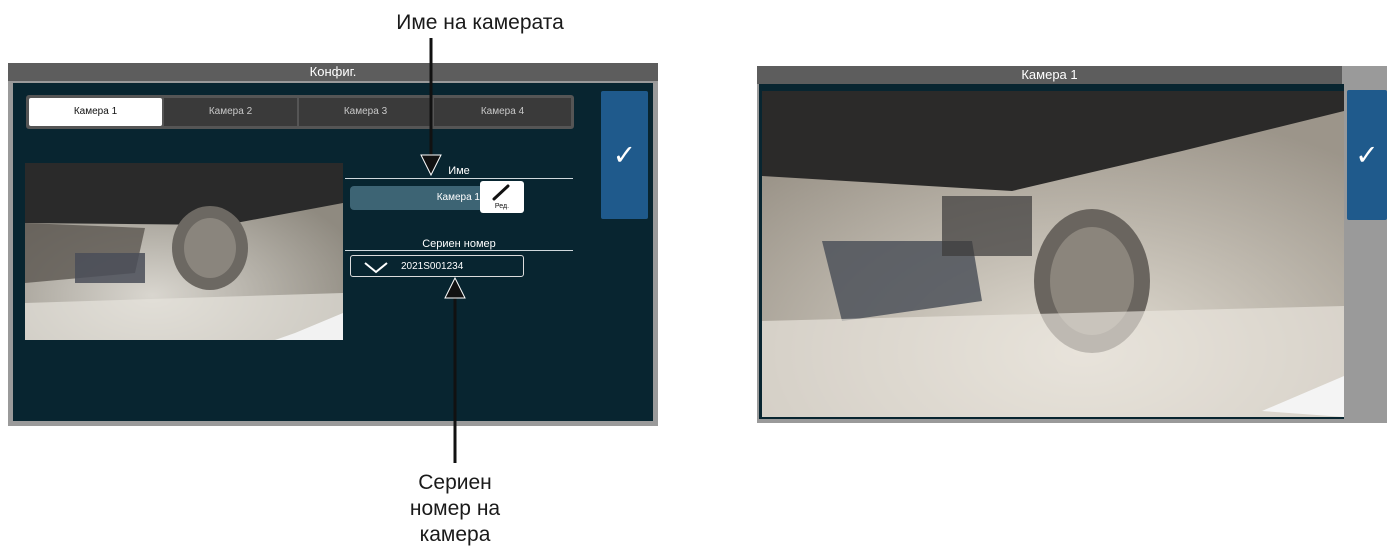 This screenshot has width=1387, height=550. What do you see at coordinates (459, 244) in the screenshot?
I see `serial-label: Сериен номер` at bounding box center [459, 244].